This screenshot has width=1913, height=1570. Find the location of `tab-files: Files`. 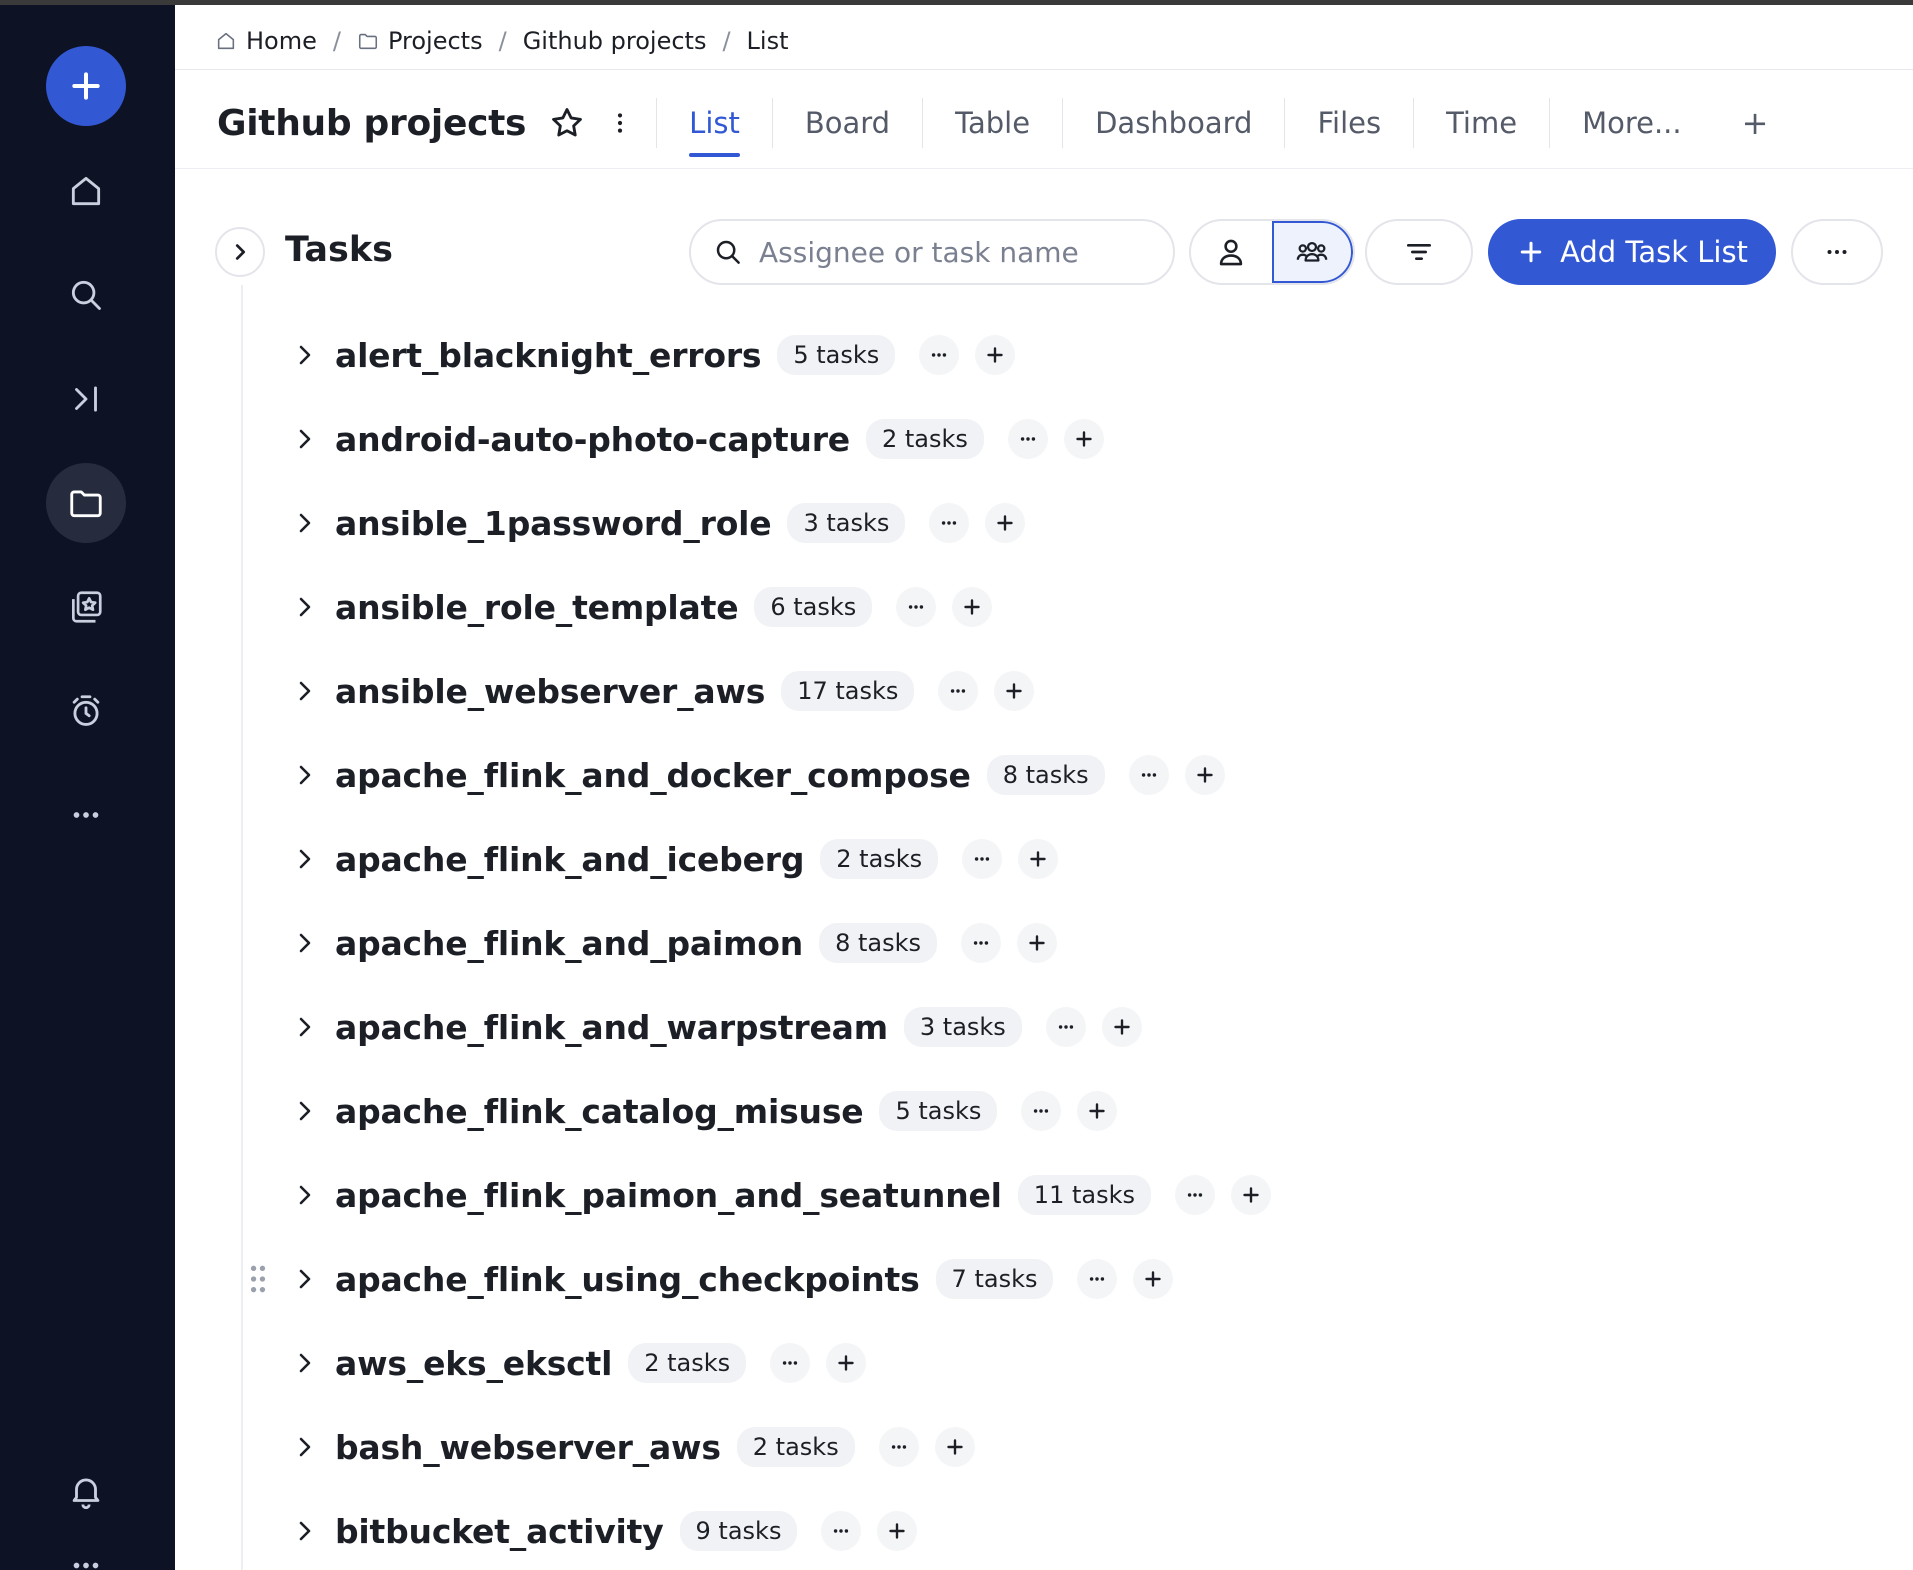

tab-files: Files is located at coordinates (1349, 123).